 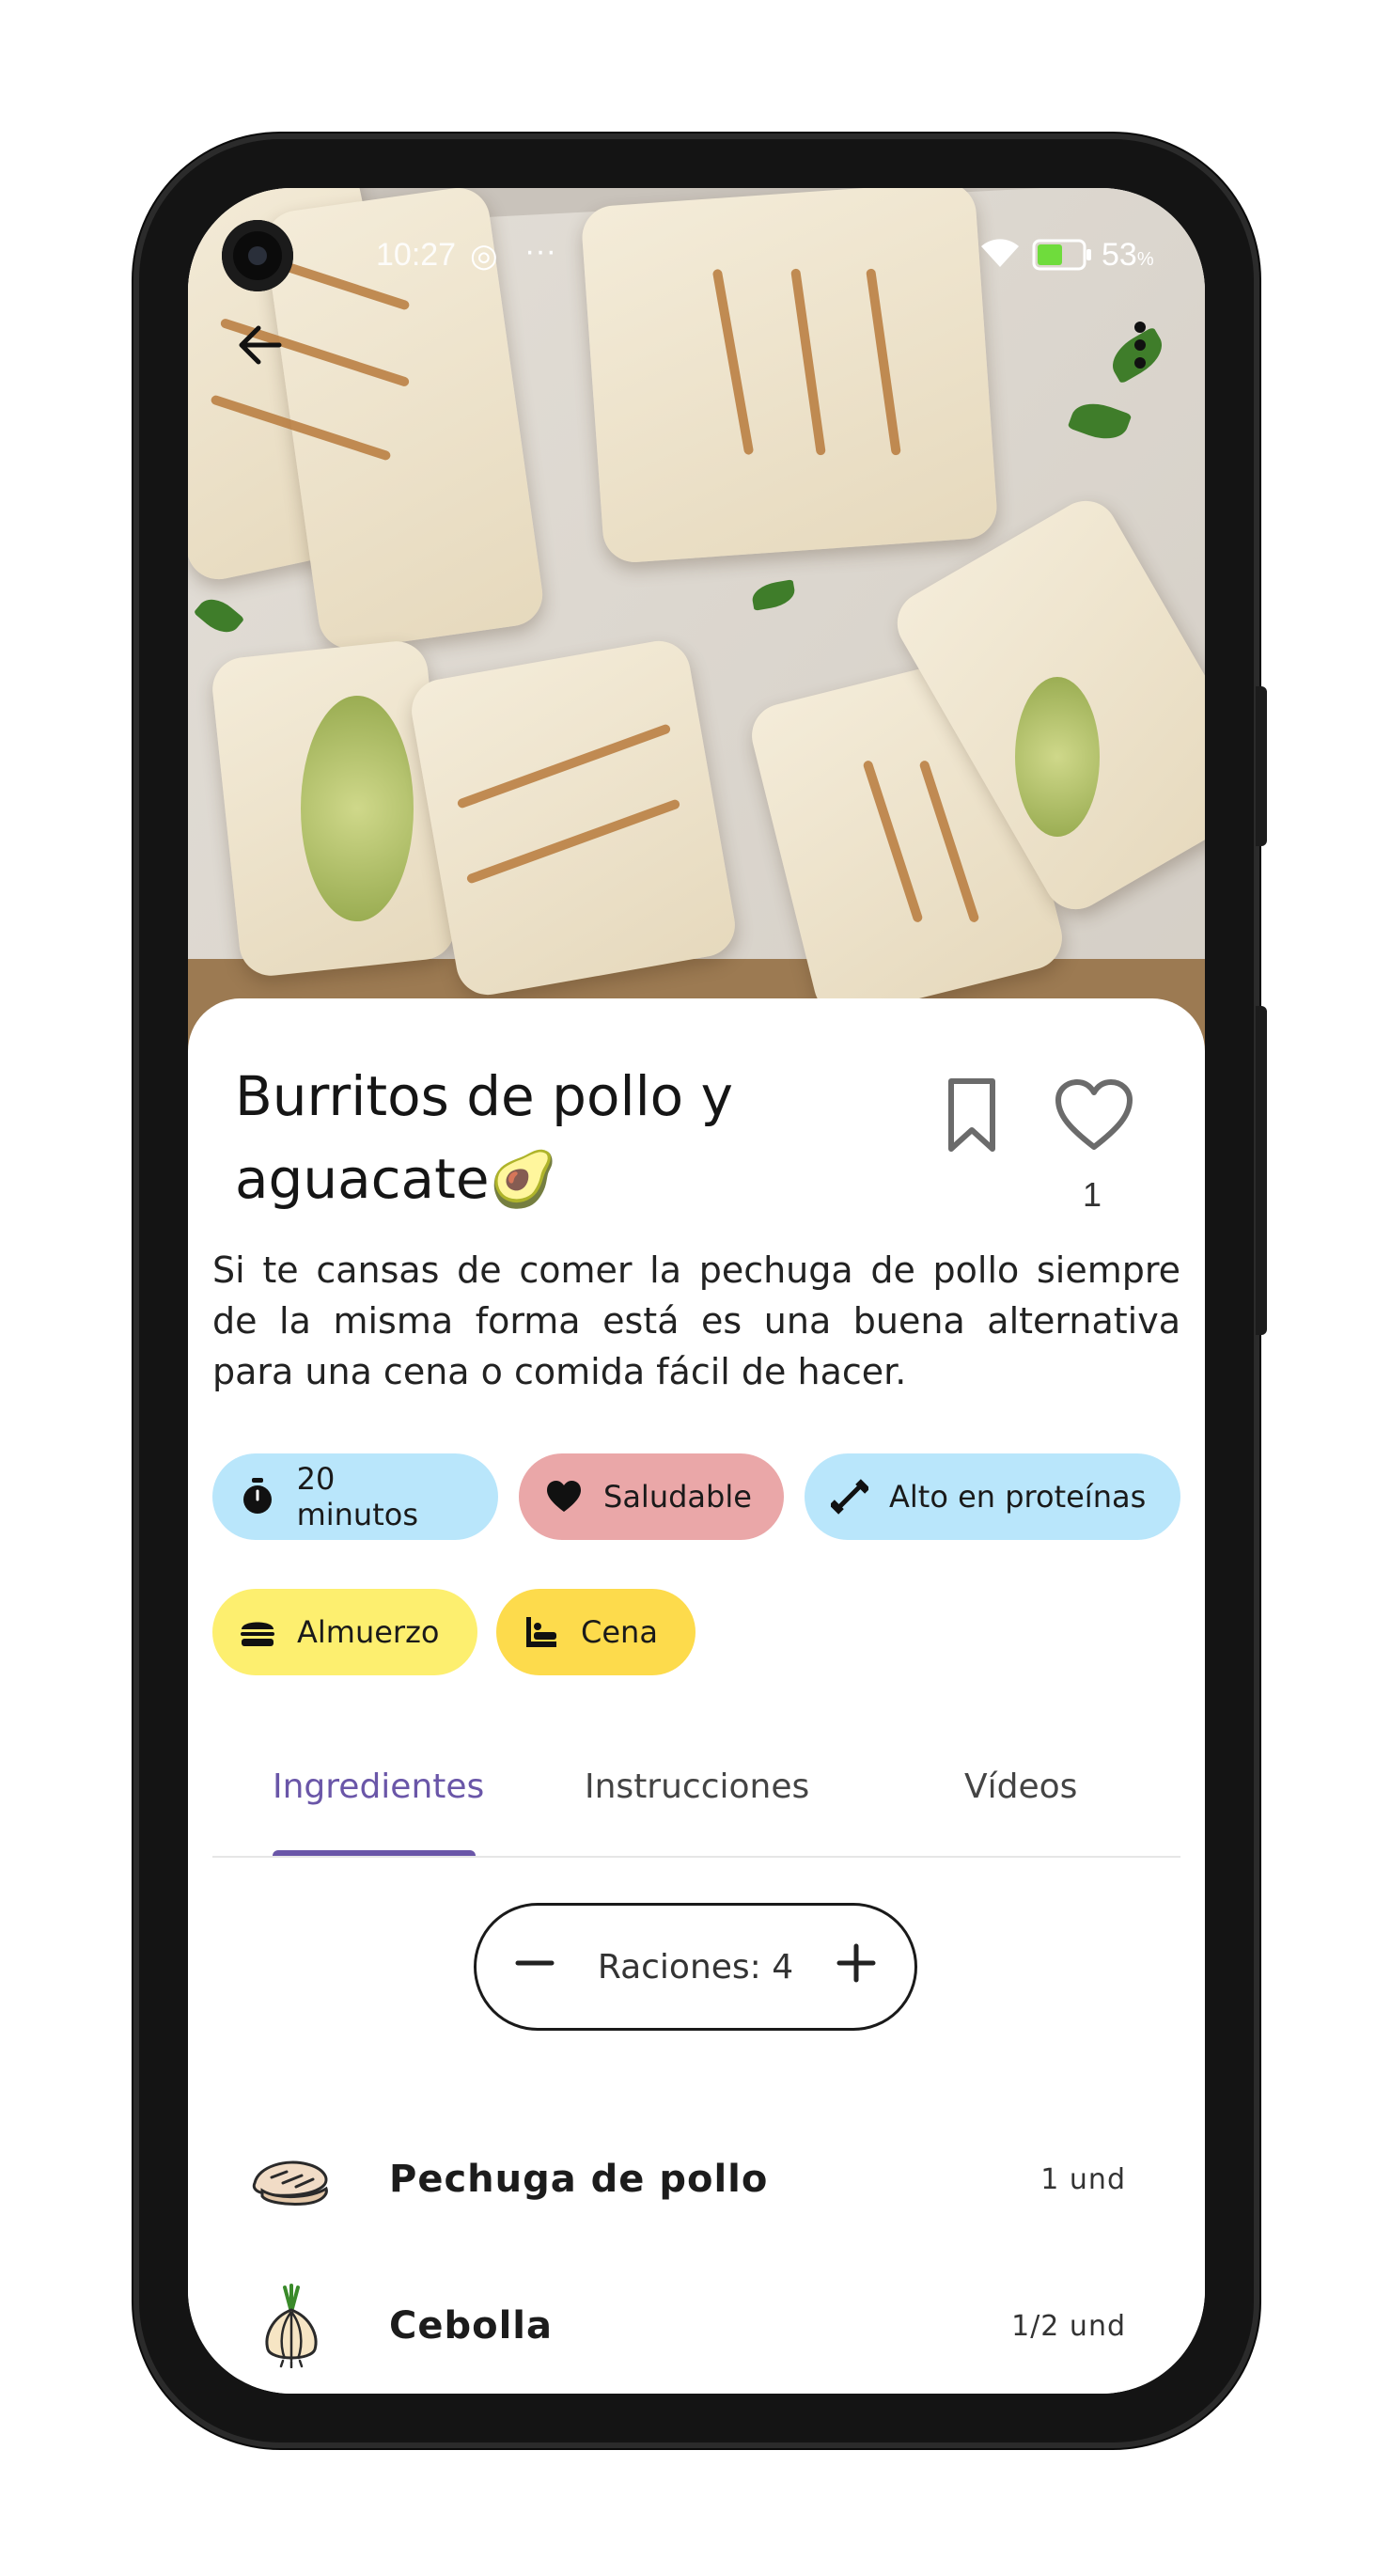 What do you see at coordinates (355, 1497) in the screenshot?
I see `chip-time: 20 minutos` at bounding box center [355, 1497].